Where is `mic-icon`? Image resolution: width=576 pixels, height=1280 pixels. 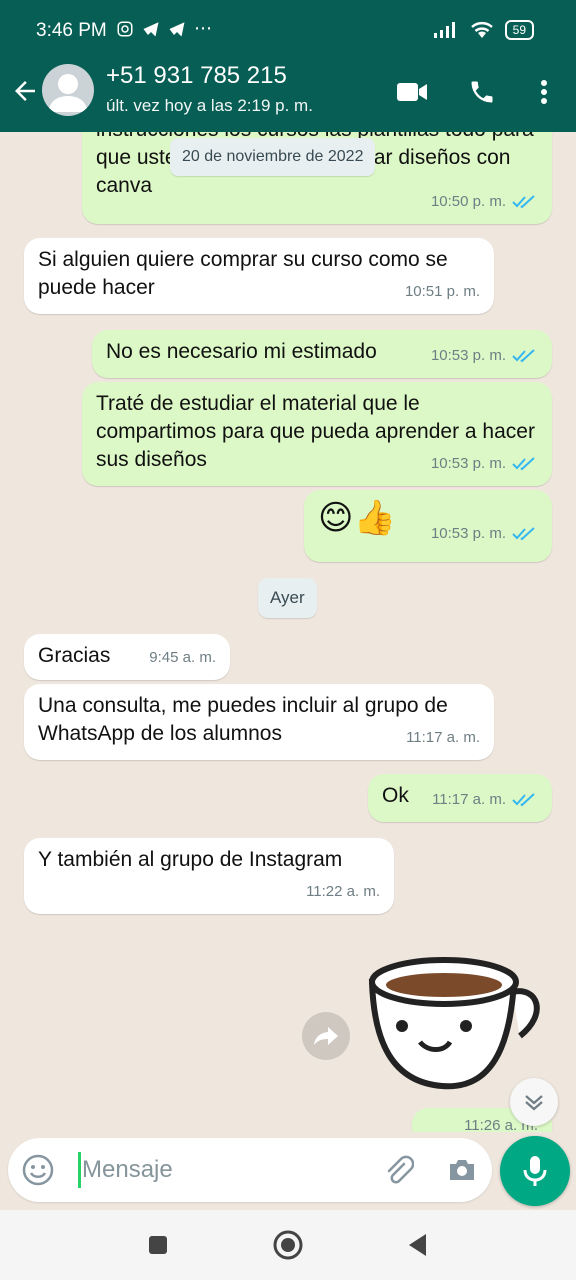
mic-icon is located at coordinates (535, 1171).